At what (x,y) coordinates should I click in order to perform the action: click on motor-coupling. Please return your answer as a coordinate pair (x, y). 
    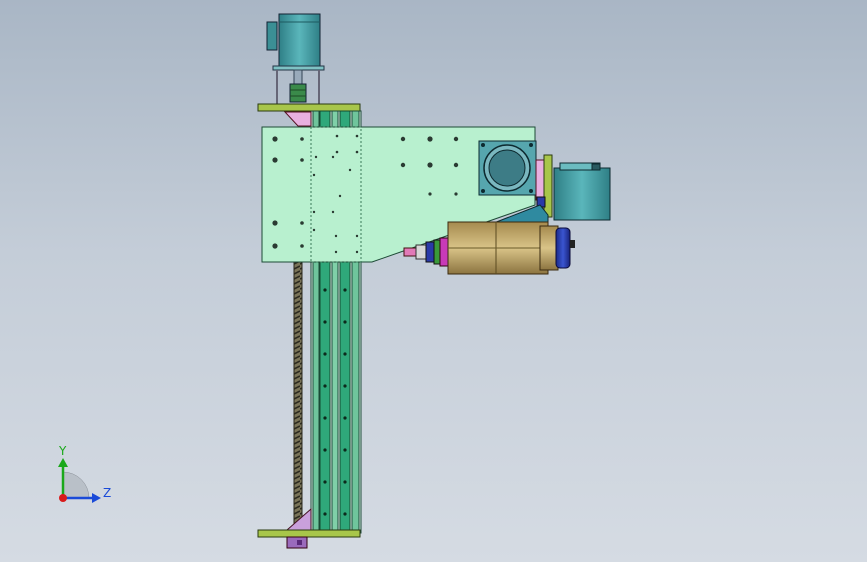
    Looking at the image, I should click on (298, 87).